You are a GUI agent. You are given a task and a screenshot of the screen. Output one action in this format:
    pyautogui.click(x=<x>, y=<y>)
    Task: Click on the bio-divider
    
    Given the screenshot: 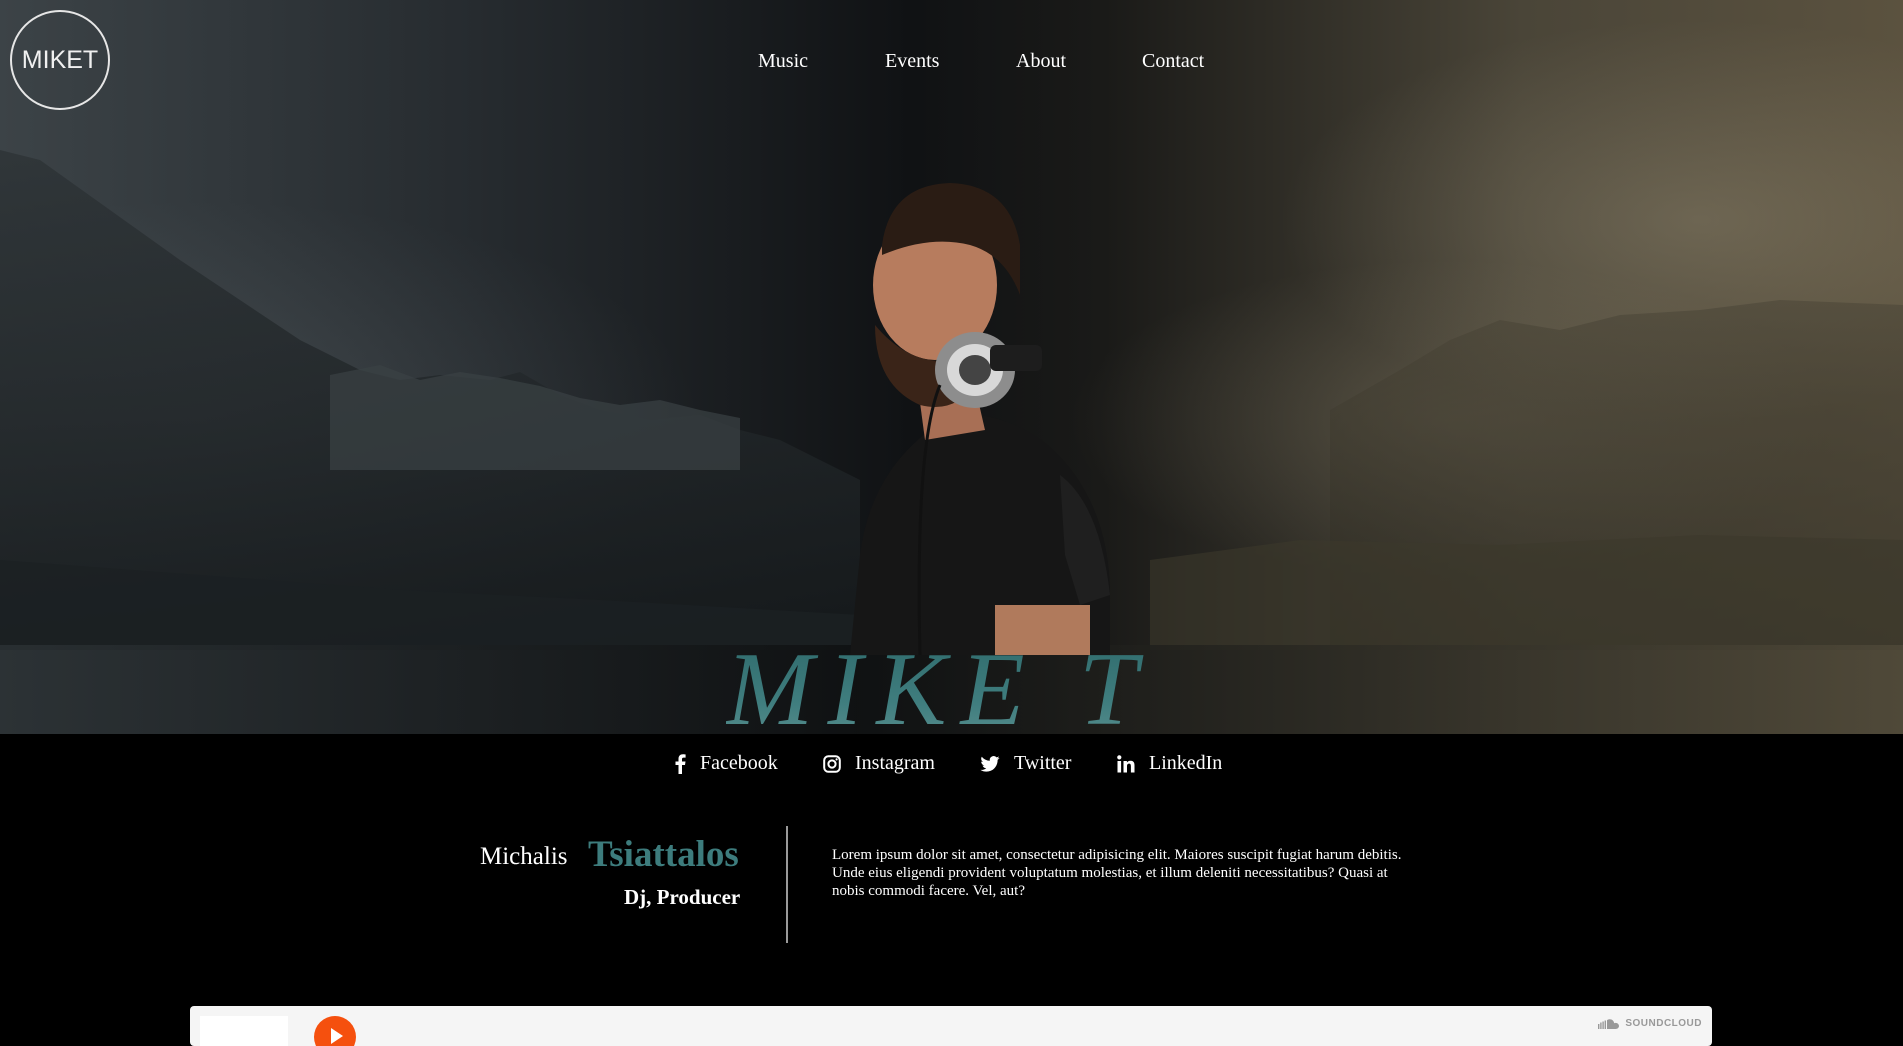 What is the action you would take?
    pyautogui.click(x=787, y=884)
    